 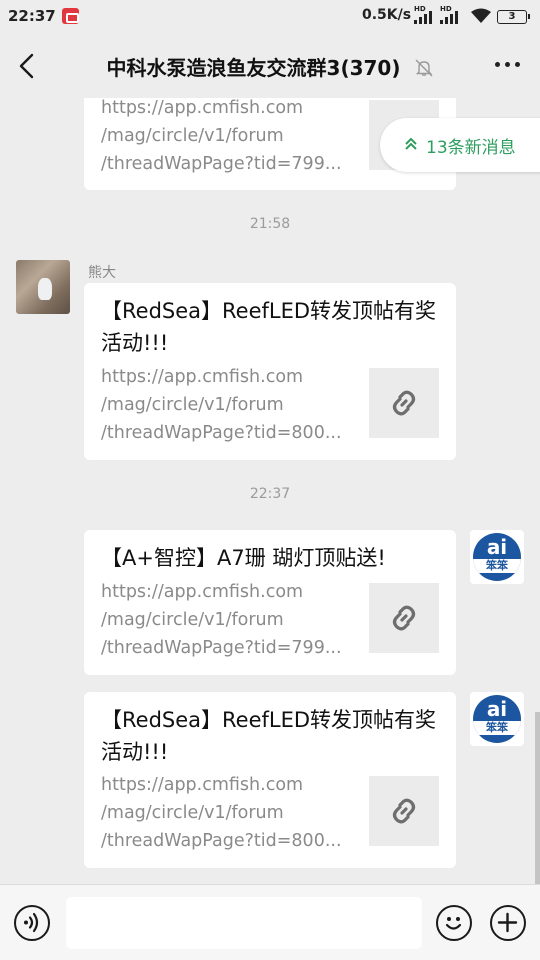 I want to click on input-bar, so click(x=270, y=922).